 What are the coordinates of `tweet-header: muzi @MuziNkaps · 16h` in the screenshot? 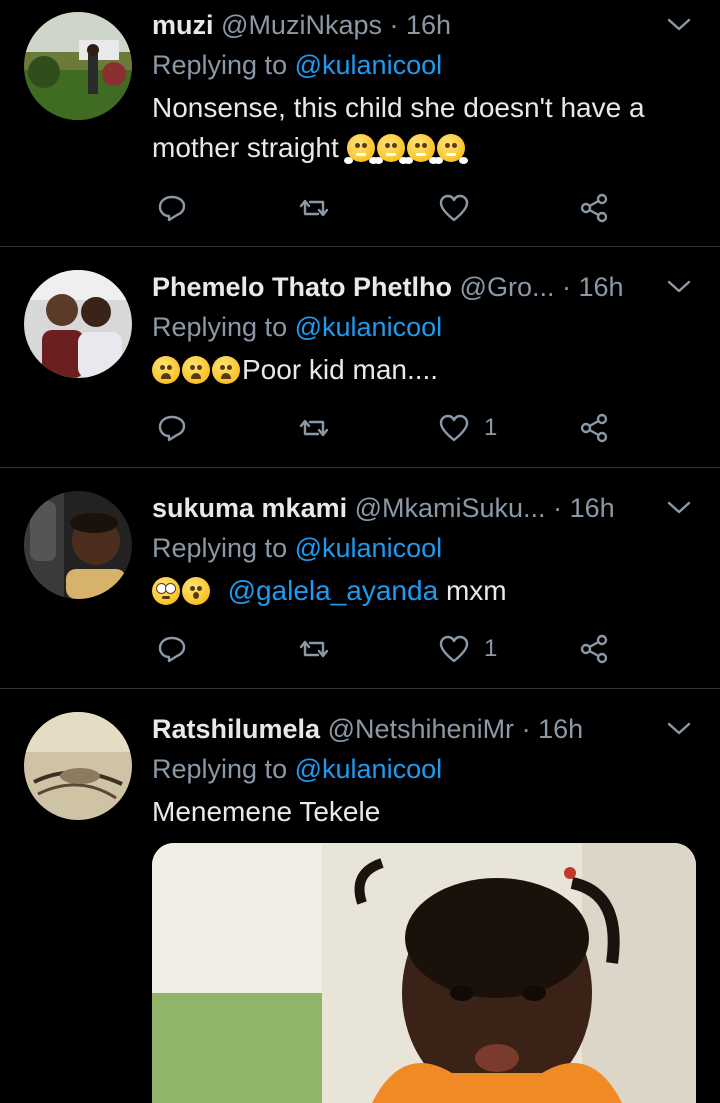 It's located at (406, 25).